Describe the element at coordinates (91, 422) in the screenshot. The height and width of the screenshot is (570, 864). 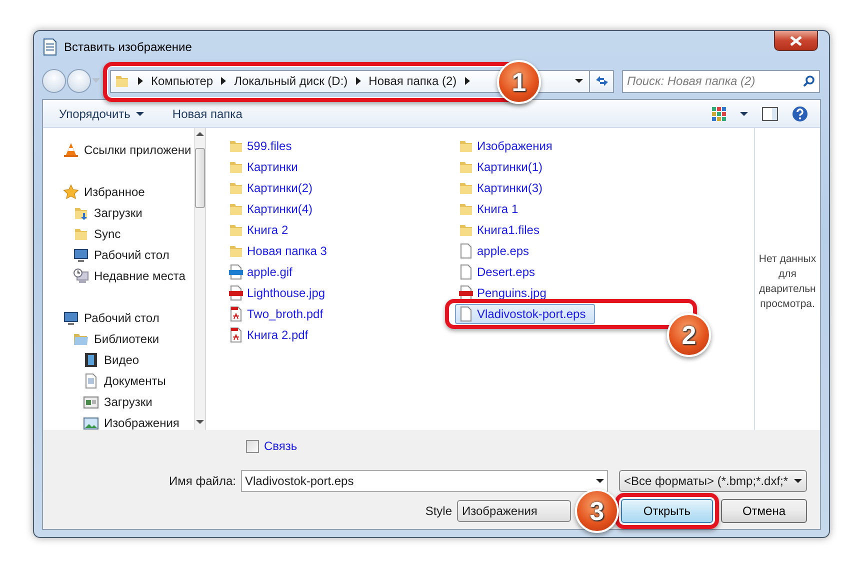
I see `landscape-icon` at that location.